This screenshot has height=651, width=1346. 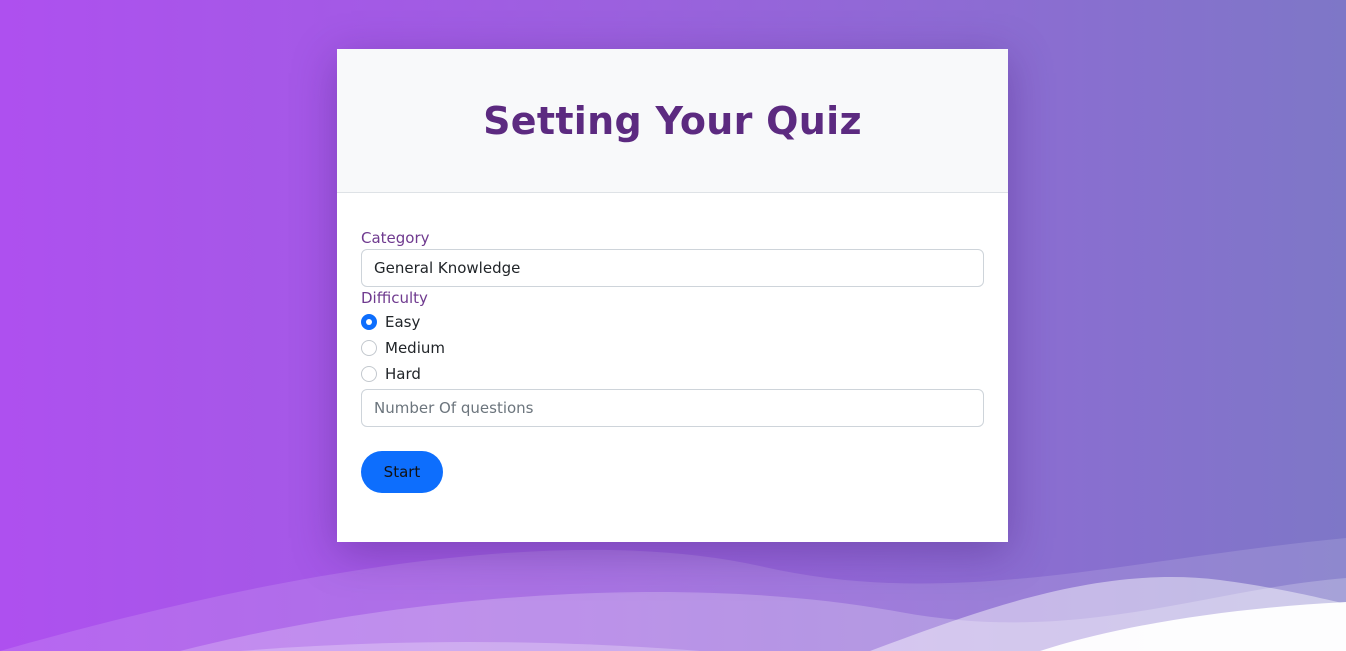 What do you see at coordinates (672, 374) in the screenshot?
I see `difficulty-option-hard: Hard` at bounding box center [672, 374].